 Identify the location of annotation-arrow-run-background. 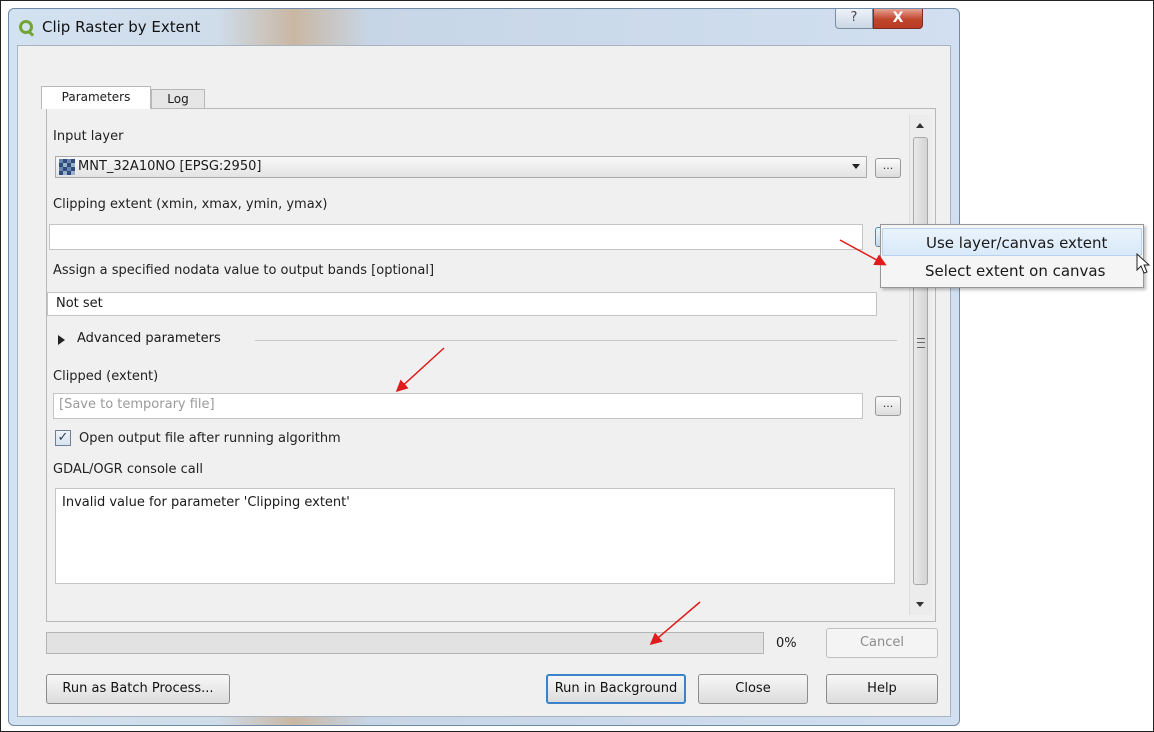
(675, 623).